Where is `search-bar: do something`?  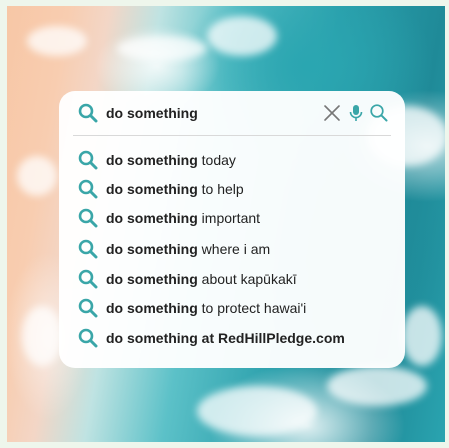
search-bar: do something is located at coordinates (232, 113).